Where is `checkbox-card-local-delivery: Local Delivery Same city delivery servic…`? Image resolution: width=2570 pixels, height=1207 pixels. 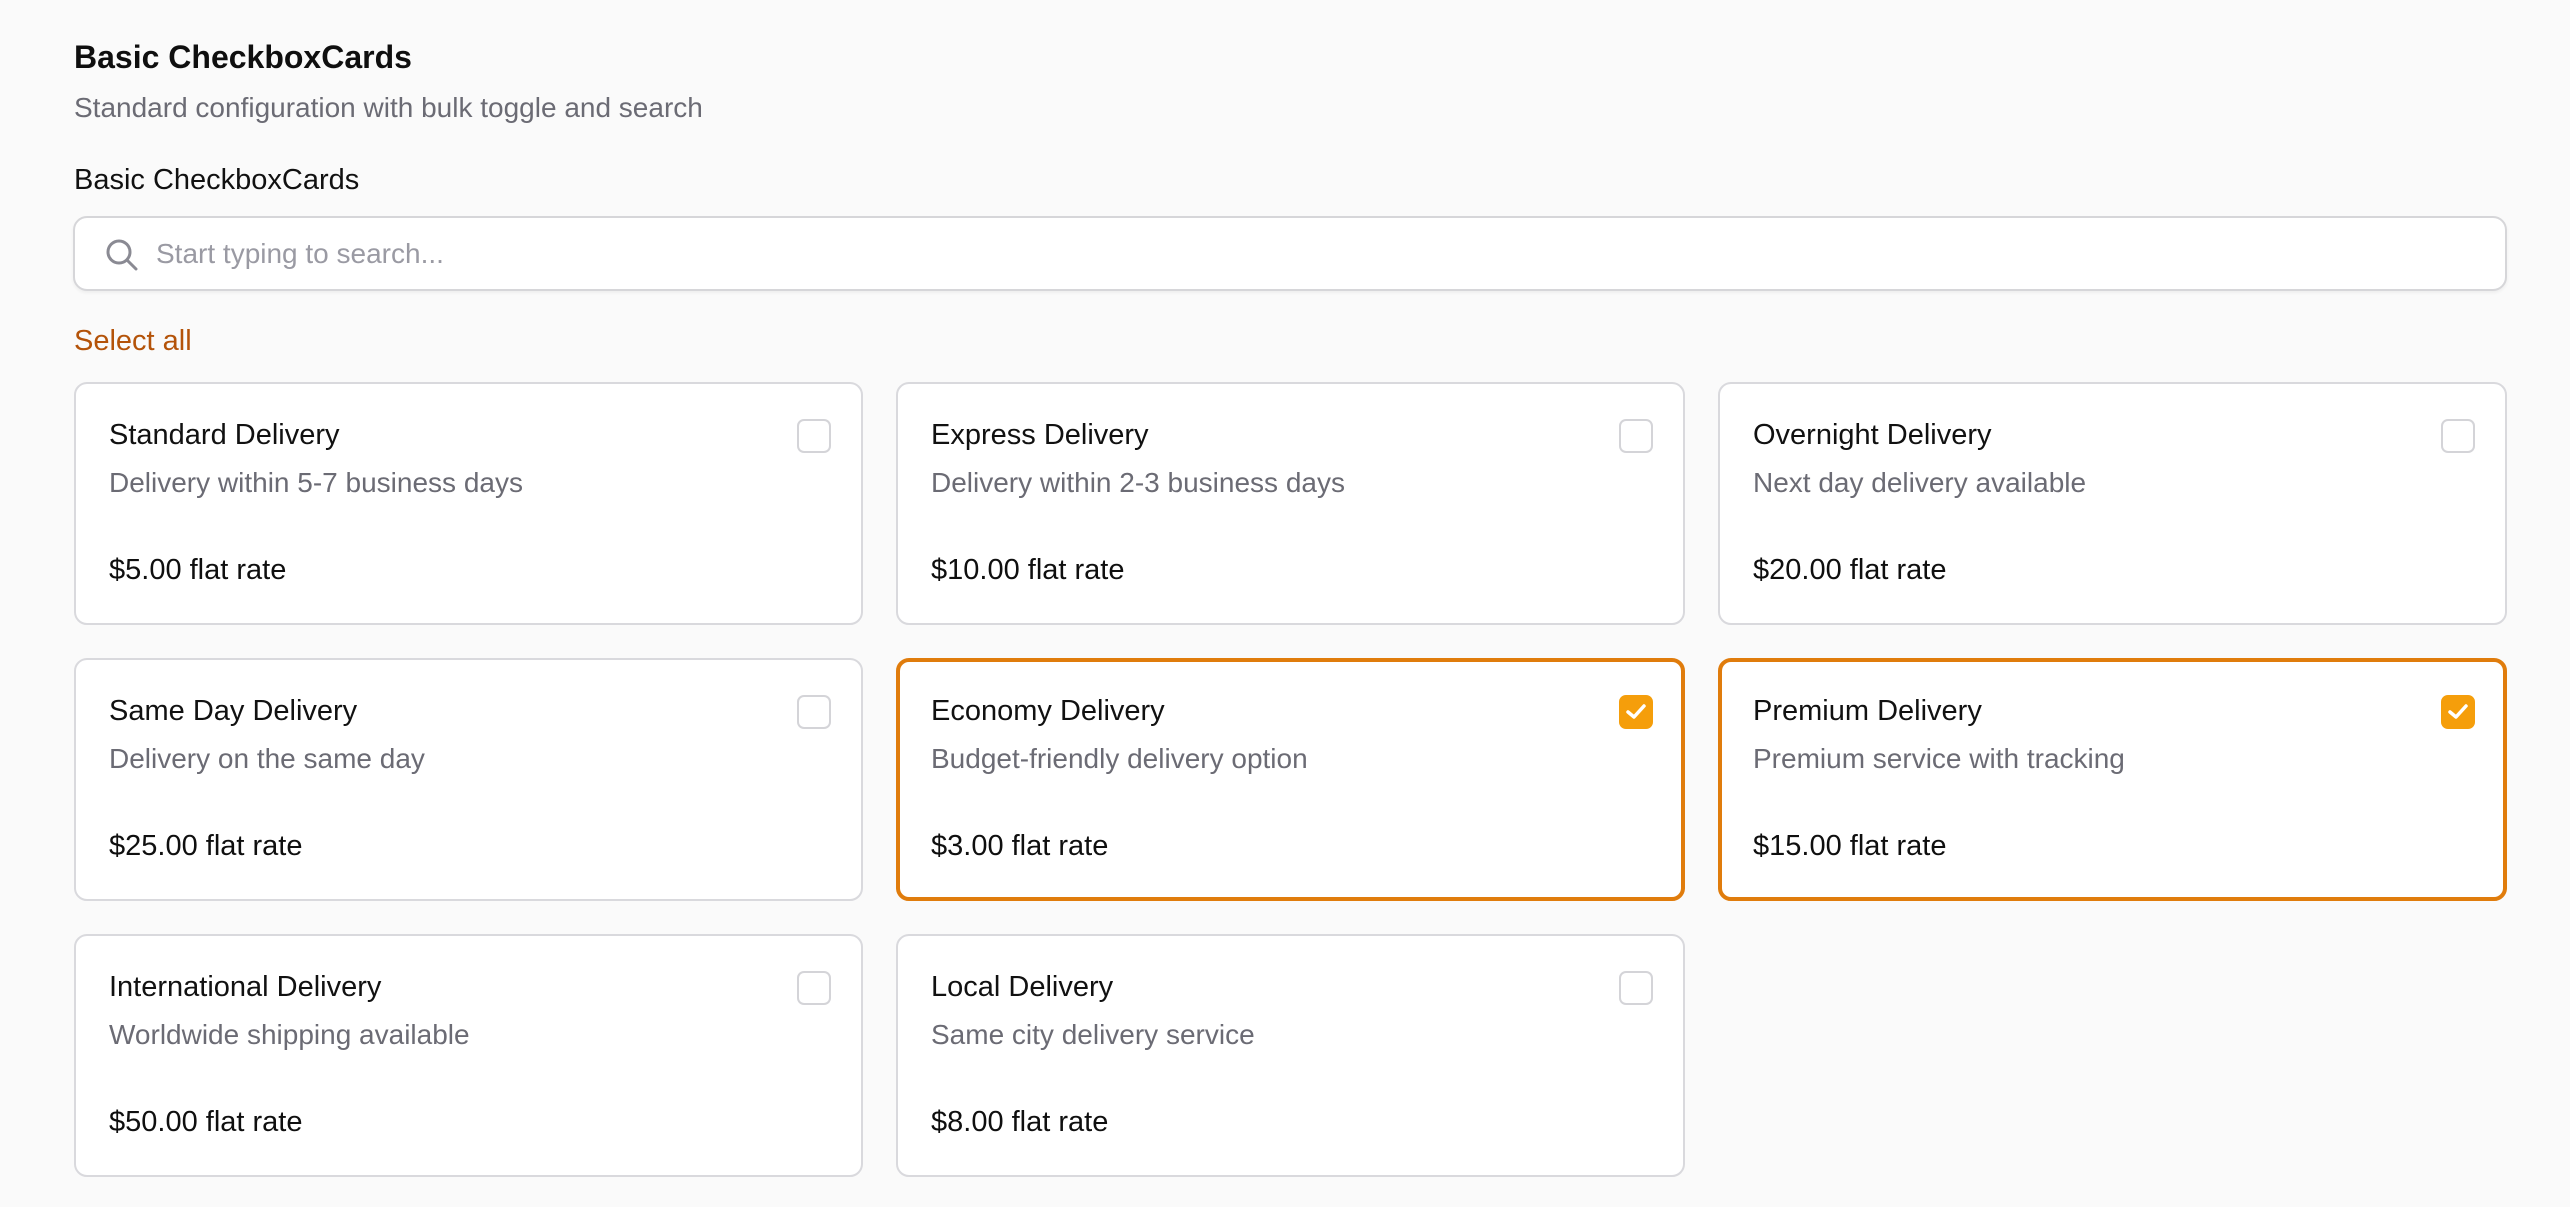 checkbox-card-local-delivery: Local Delivery Same city delivery servic… is located at coordinates (1290, 1055).